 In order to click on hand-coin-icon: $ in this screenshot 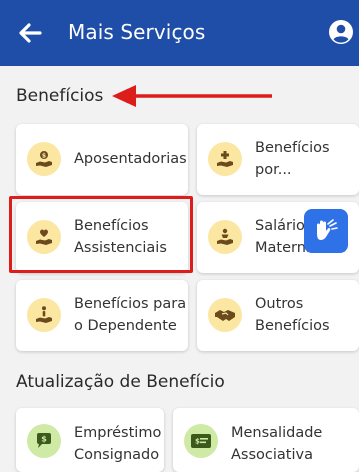, I will do `click(44, 159)`.